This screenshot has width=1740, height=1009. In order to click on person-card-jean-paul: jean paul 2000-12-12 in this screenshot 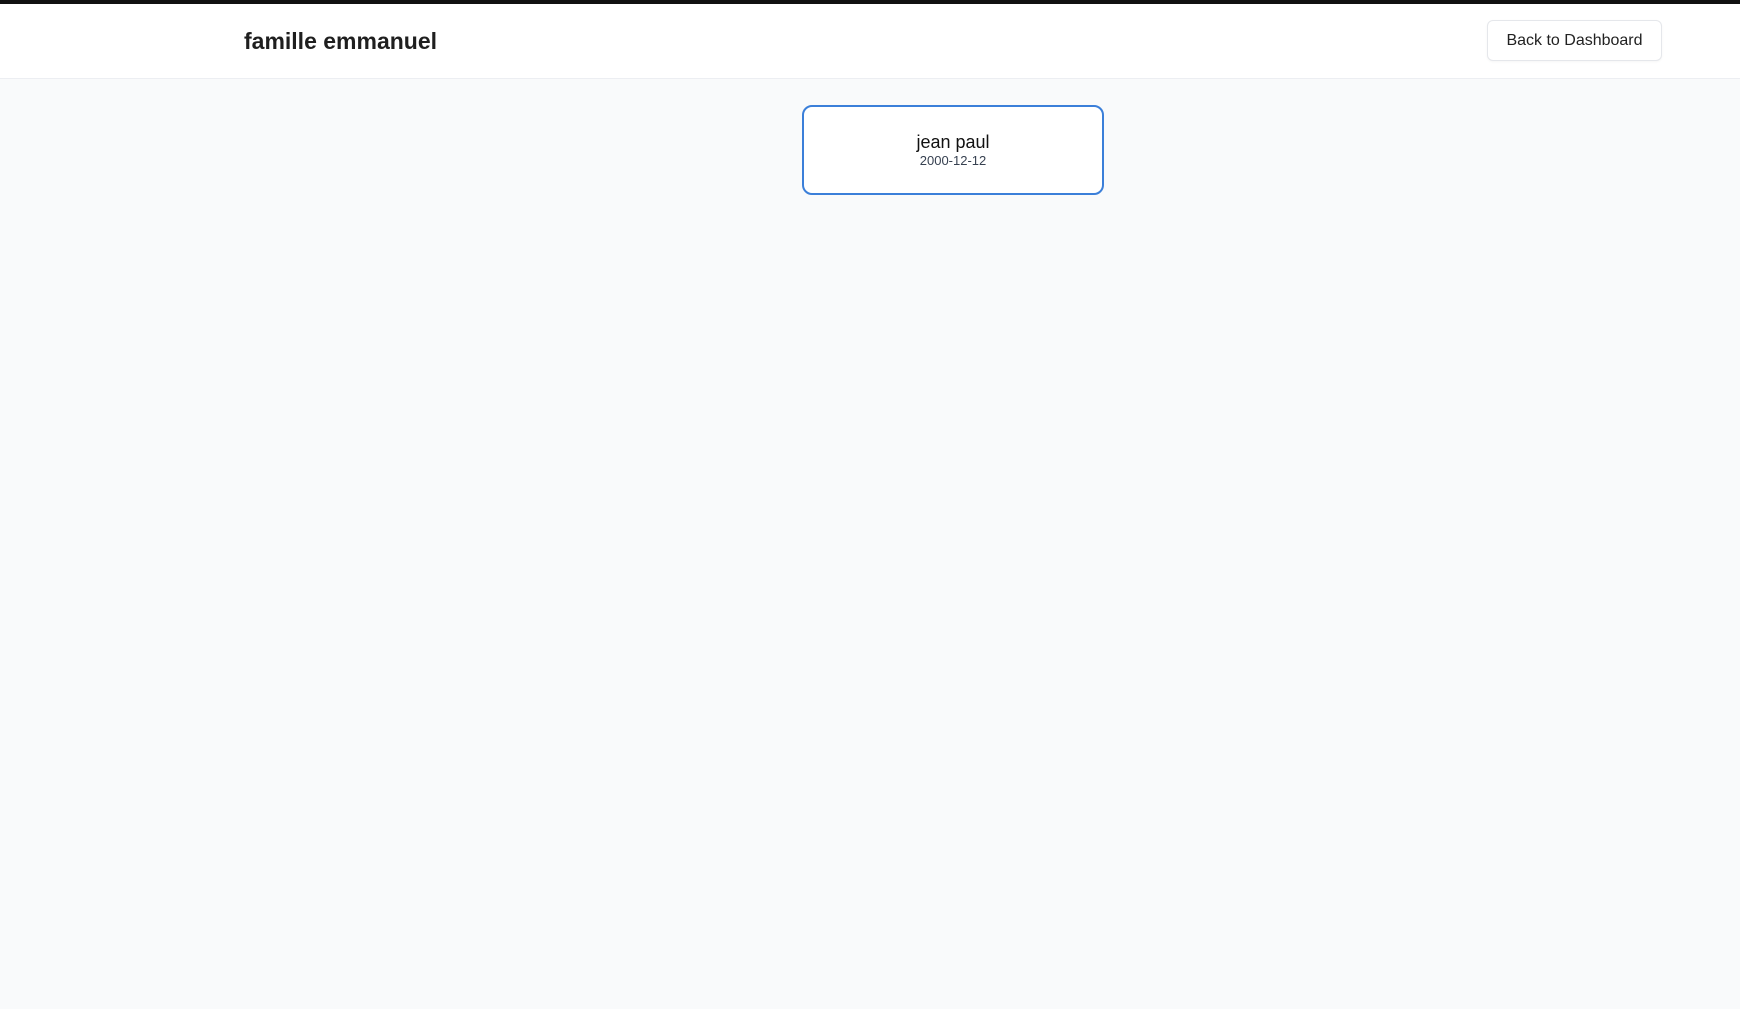, I will do `click(953, 150)`.